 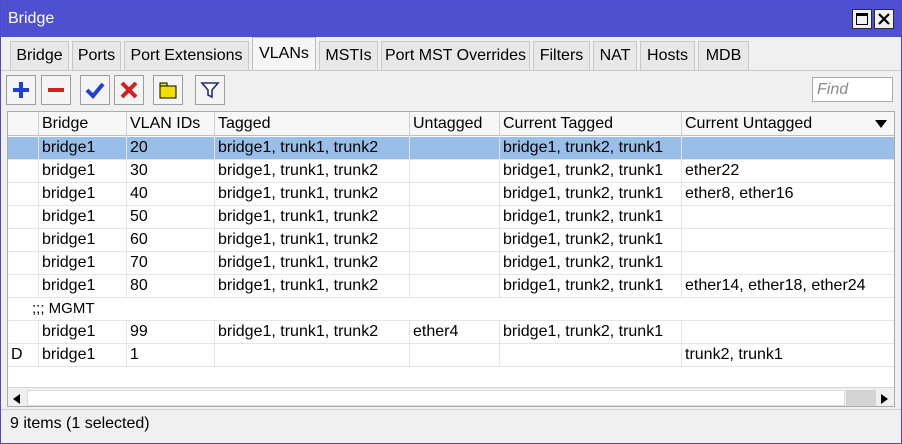 What do you see at coordinates (615, 56) in the screenshot?
I see `tab-nat: NAT` at bounding box center [615, 56].